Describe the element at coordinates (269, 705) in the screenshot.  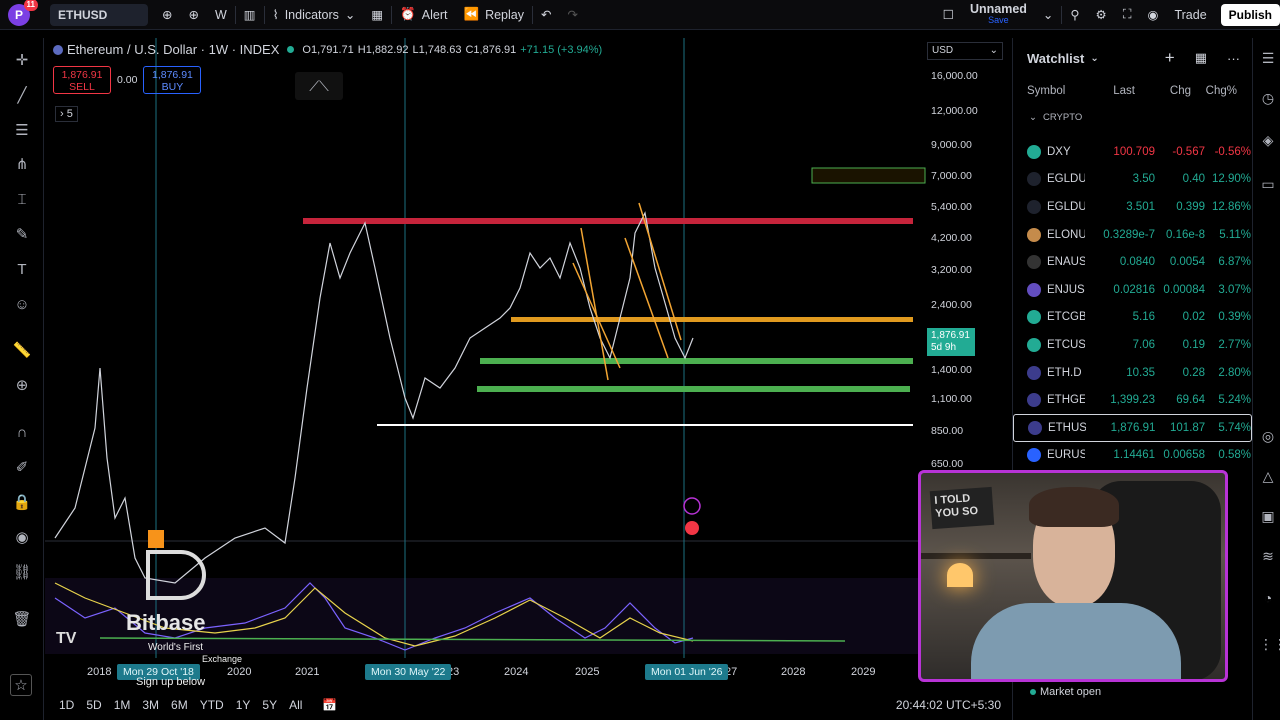
I see `range-5y: 5Y` at that location.